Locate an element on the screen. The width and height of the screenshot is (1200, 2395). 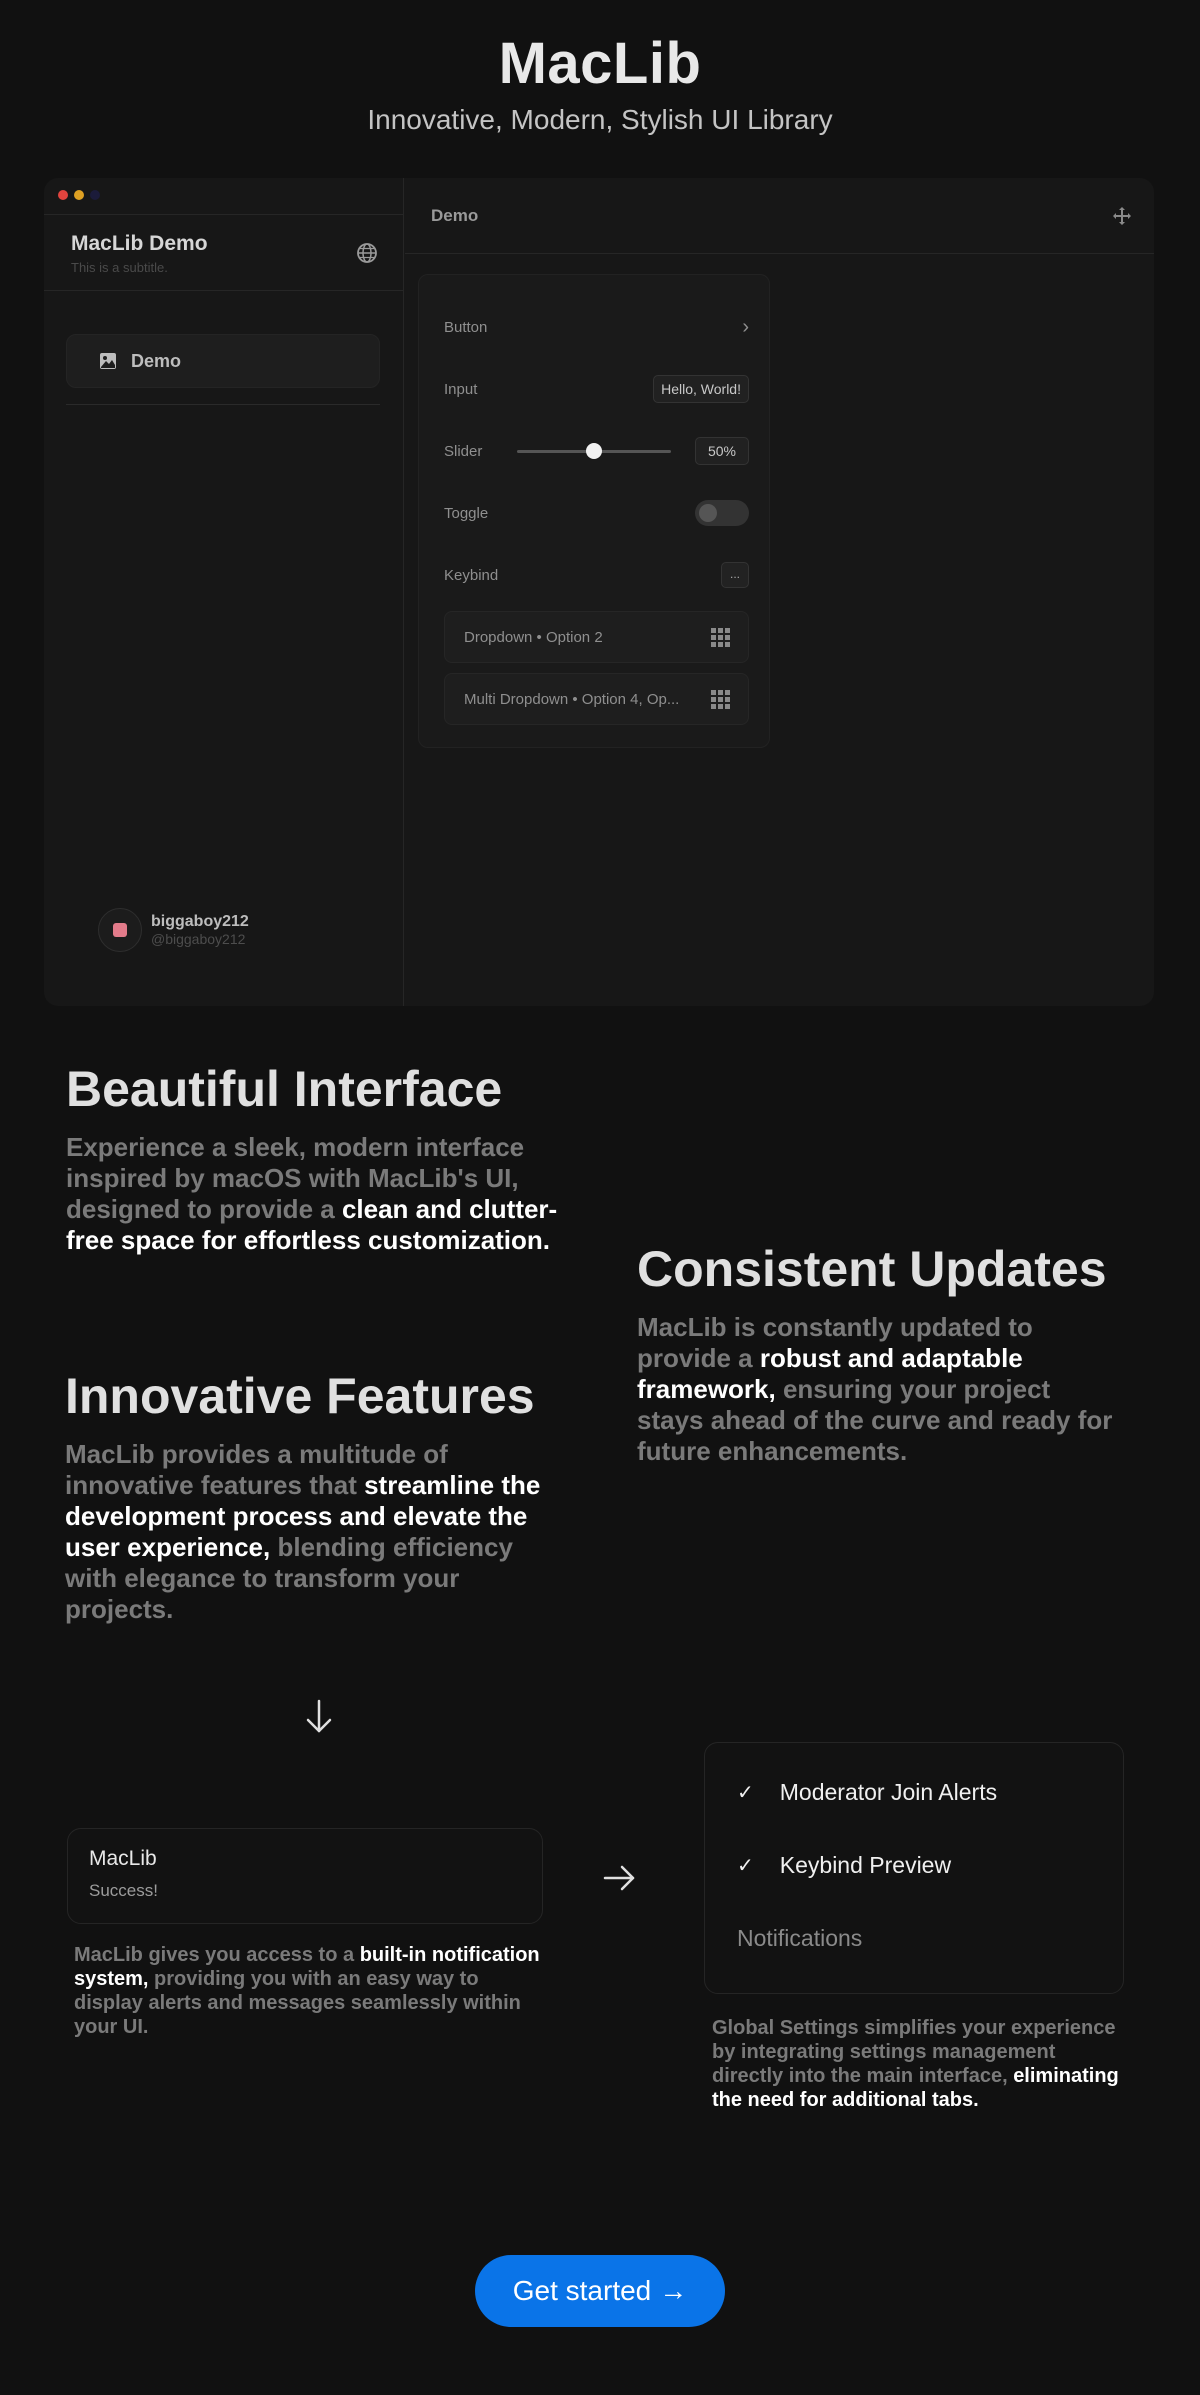
hero-title: MacLib is located at coordinates (600, 63).